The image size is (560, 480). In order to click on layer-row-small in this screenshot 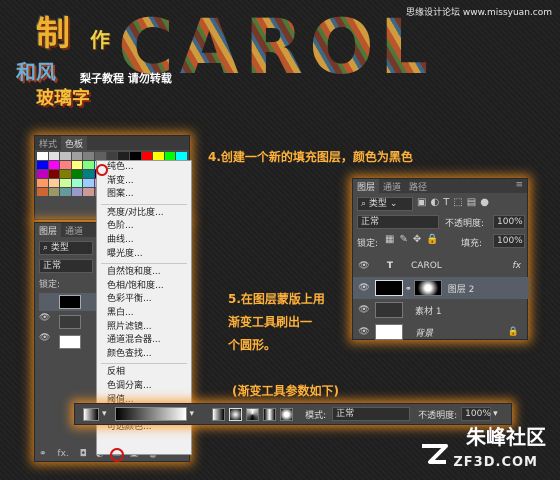, I will do `click(68, 302)`.